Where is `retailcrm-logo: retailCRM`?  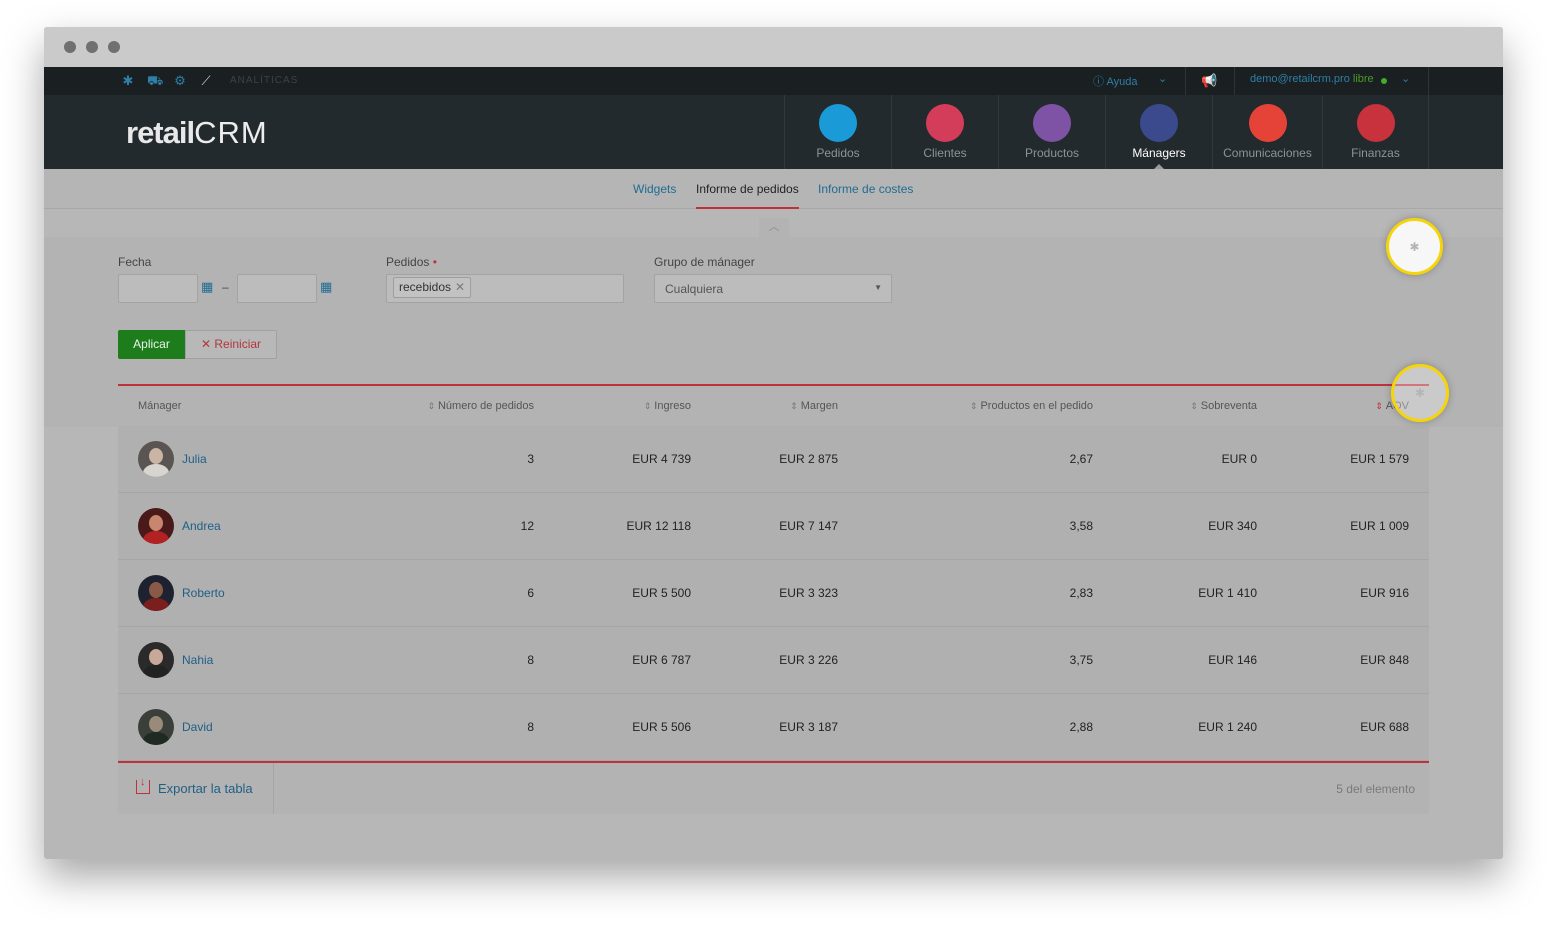
retailcrm-logo: retailCRM is located at coordinates (197, 133).